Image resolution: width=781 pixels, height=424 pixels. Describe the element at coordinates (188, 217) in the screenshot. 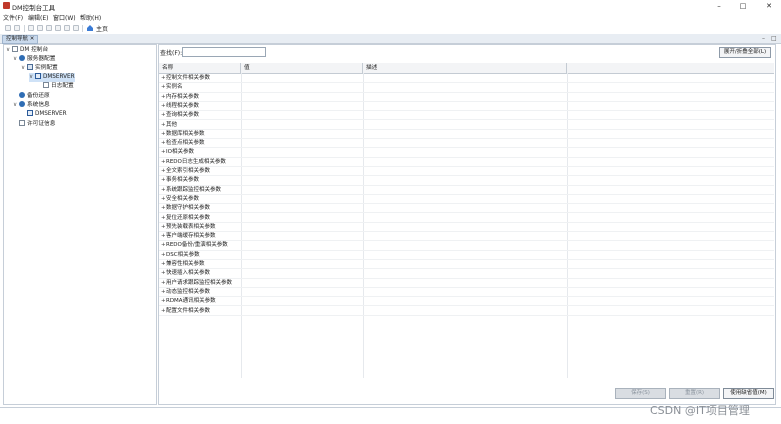

I see `row-label: 复位还原相关参数` at that location.